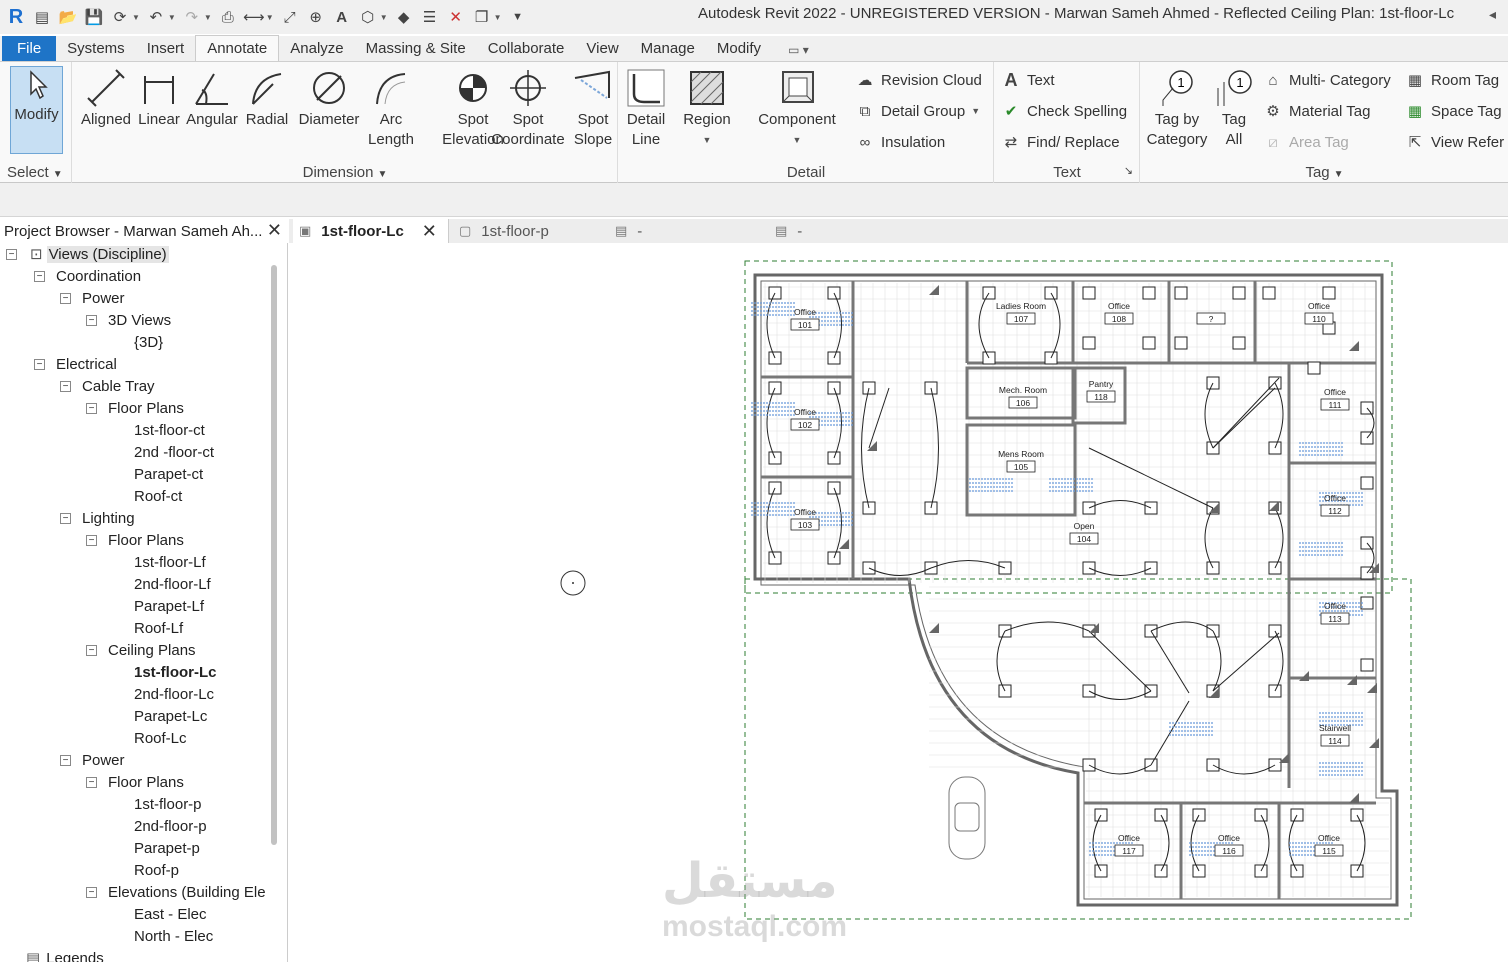  I want to click on browser-item: Parapet-ct, so click(168, 474).